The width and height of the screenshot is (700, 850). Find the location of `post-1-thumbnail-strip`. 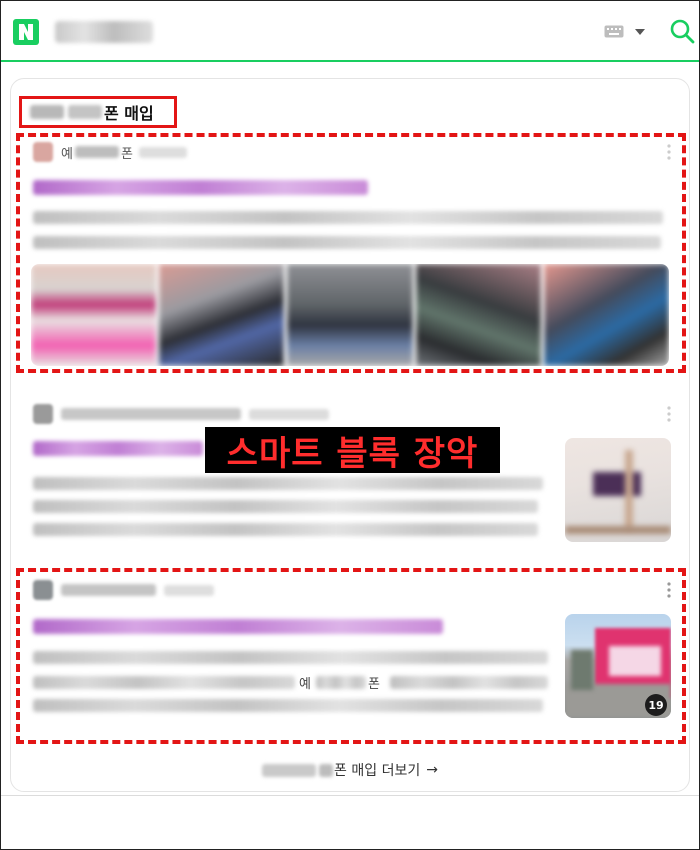

post-1-thumbnail-strip is located at coordinates (350, 315).